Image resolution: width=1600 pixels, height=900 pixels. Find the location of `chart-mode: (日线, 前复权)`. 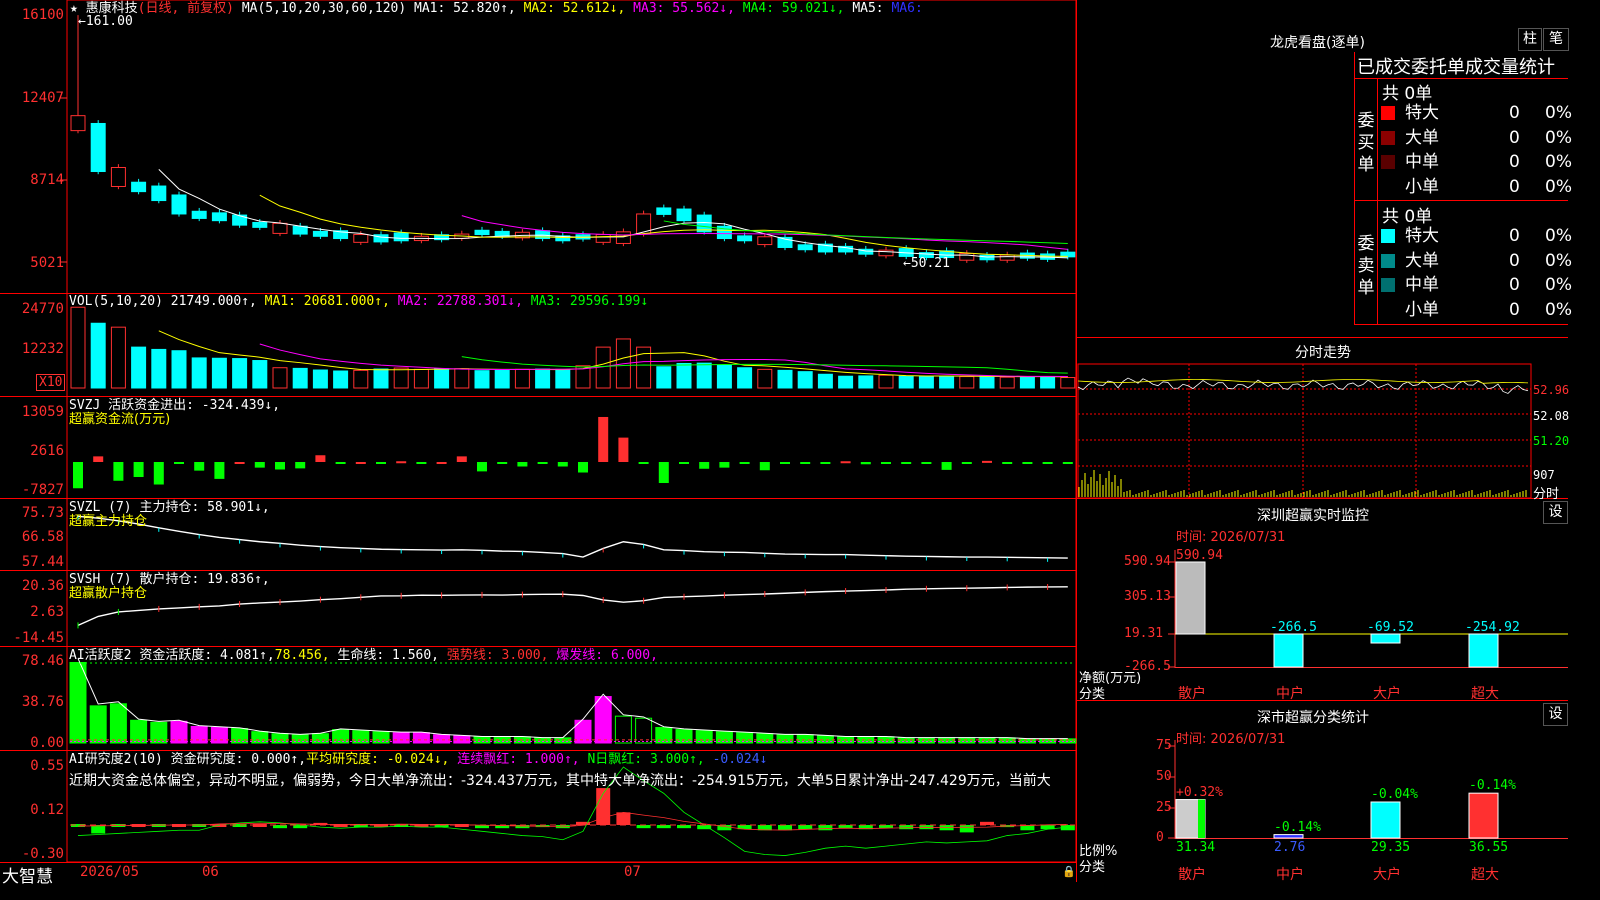

chart-mode: (日线, 前复权) is located at coordinates (186, 8).